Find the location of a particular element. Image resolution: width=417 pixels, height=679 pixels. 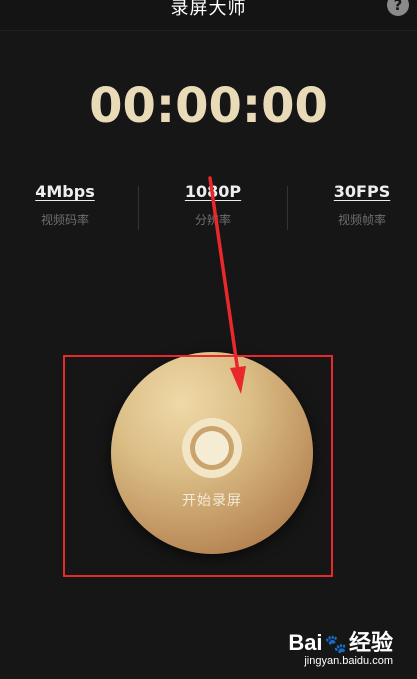

top-bar: 录屏大师 ? is located at coordinates (208, 15).